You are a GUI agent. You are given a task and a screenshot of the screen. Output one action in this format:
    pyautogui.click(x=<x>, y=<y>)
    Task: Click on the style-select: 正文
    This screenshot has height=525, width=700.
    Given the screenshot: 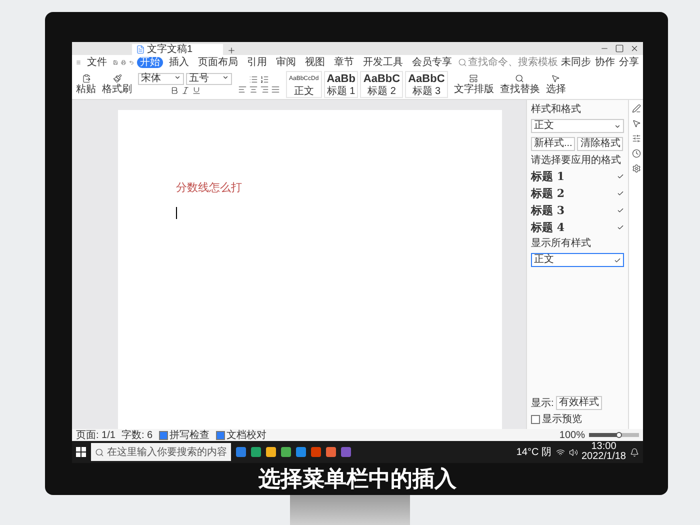 What is the action you would take?
    pyautogui.click(x=577, y=126)
    